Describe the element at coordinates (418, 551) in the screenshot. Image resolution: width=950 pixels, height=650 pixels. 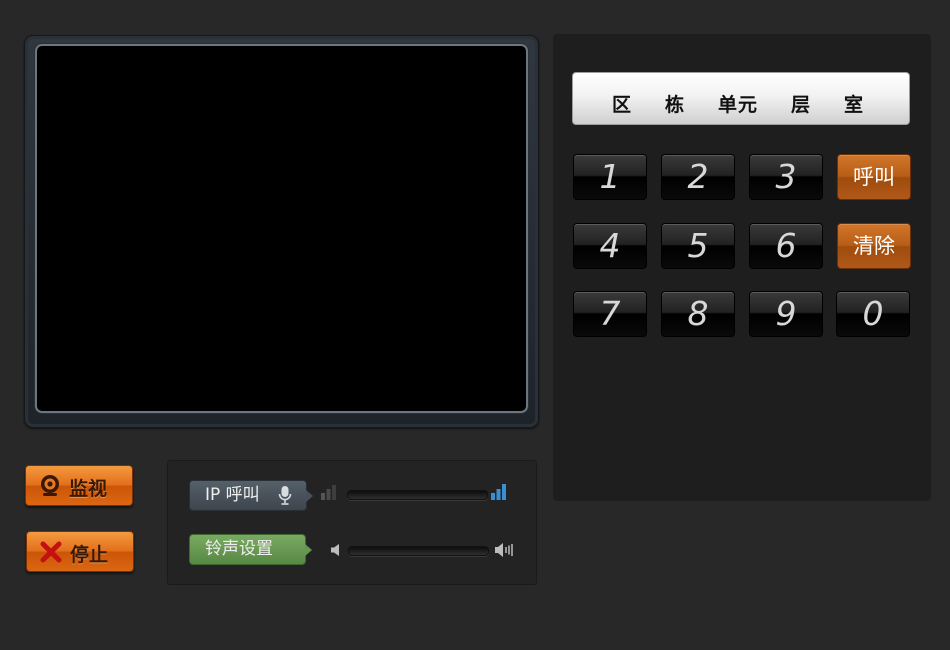
I see `ringtone-volume-slider` at that location.